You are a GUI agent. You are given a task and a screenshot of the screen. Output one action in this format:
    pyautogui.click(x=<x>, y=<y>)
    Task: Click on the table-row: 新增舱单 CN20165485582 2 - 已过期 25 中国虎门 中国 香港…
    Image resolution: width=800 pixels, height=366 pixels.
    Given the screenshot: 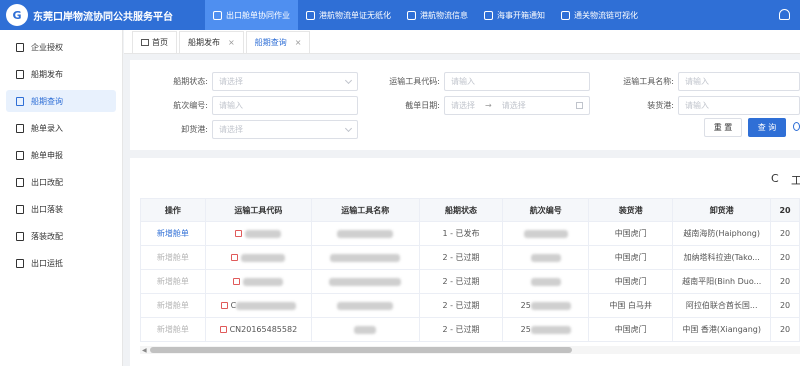 What is the action you would take?
    pyautogui.click(x=470, y=329)
    